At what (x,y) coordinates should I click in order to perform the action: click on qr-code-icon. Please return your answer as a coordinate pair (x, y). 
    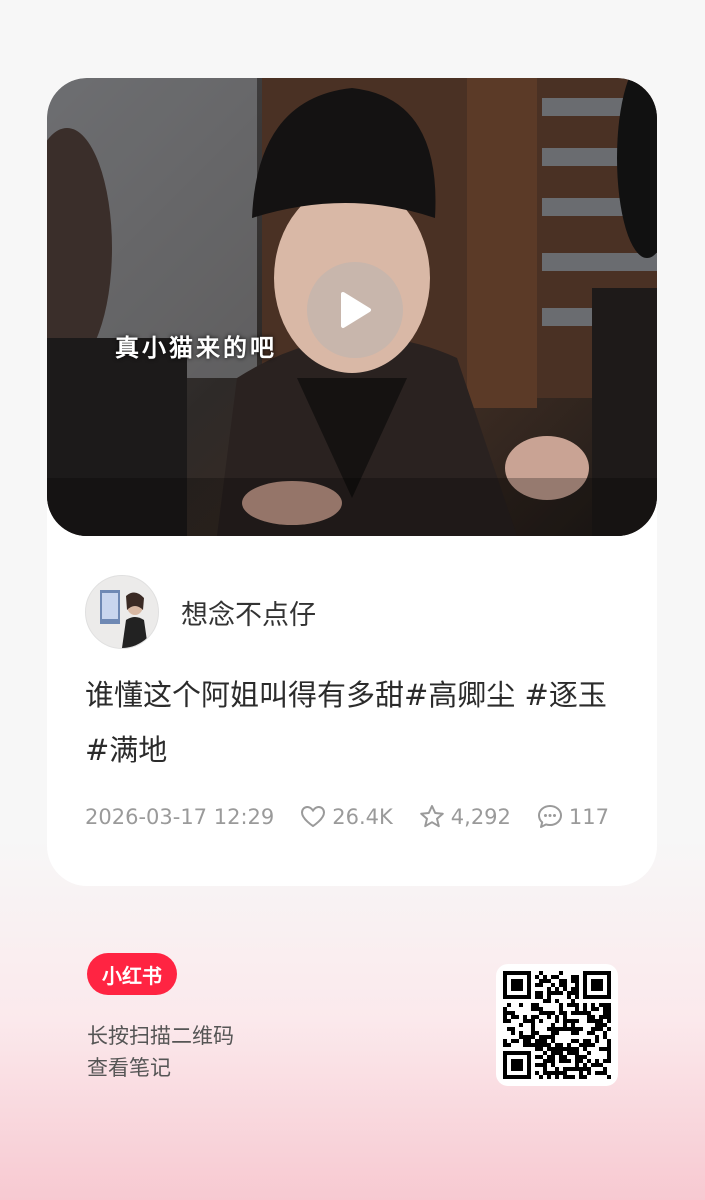
    Looking at the image, I should click on (557, 1025).